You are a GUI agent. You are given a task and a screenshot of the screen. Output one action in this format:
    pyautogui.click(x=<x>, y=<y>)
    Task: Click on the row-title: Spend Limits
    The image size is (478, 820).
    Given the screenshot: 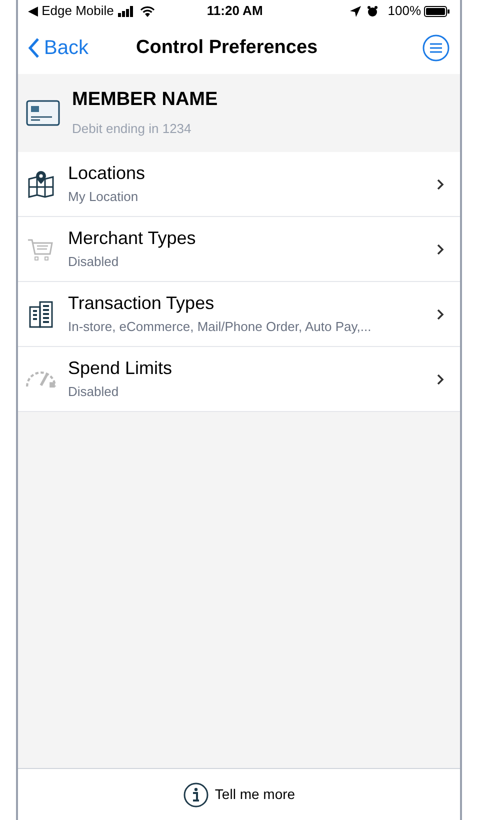 What is the action you would take?
    pyautogui.click(x=121, y=367)
    